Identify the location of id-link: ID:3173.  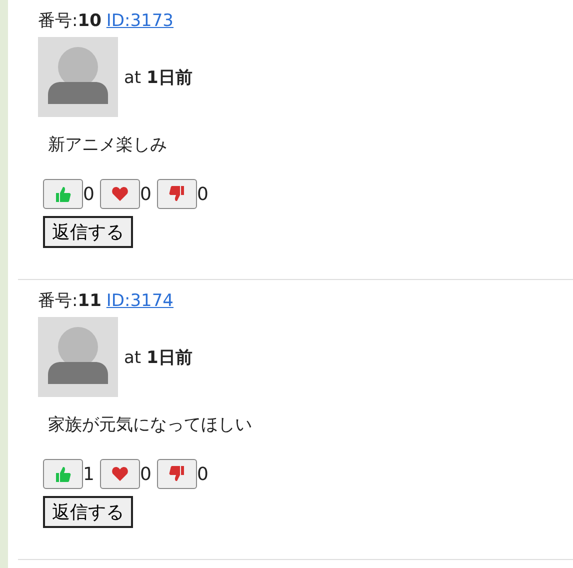
(140, 21).